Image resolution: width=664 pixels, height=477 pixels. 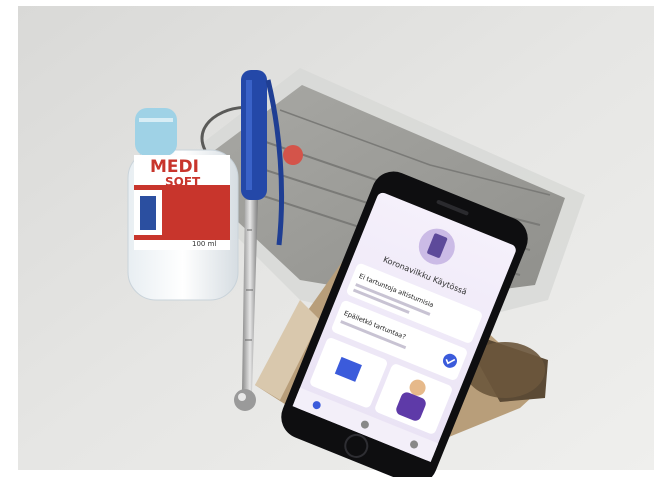 I want to click on bottle-cap, so click(x=156, y=132).